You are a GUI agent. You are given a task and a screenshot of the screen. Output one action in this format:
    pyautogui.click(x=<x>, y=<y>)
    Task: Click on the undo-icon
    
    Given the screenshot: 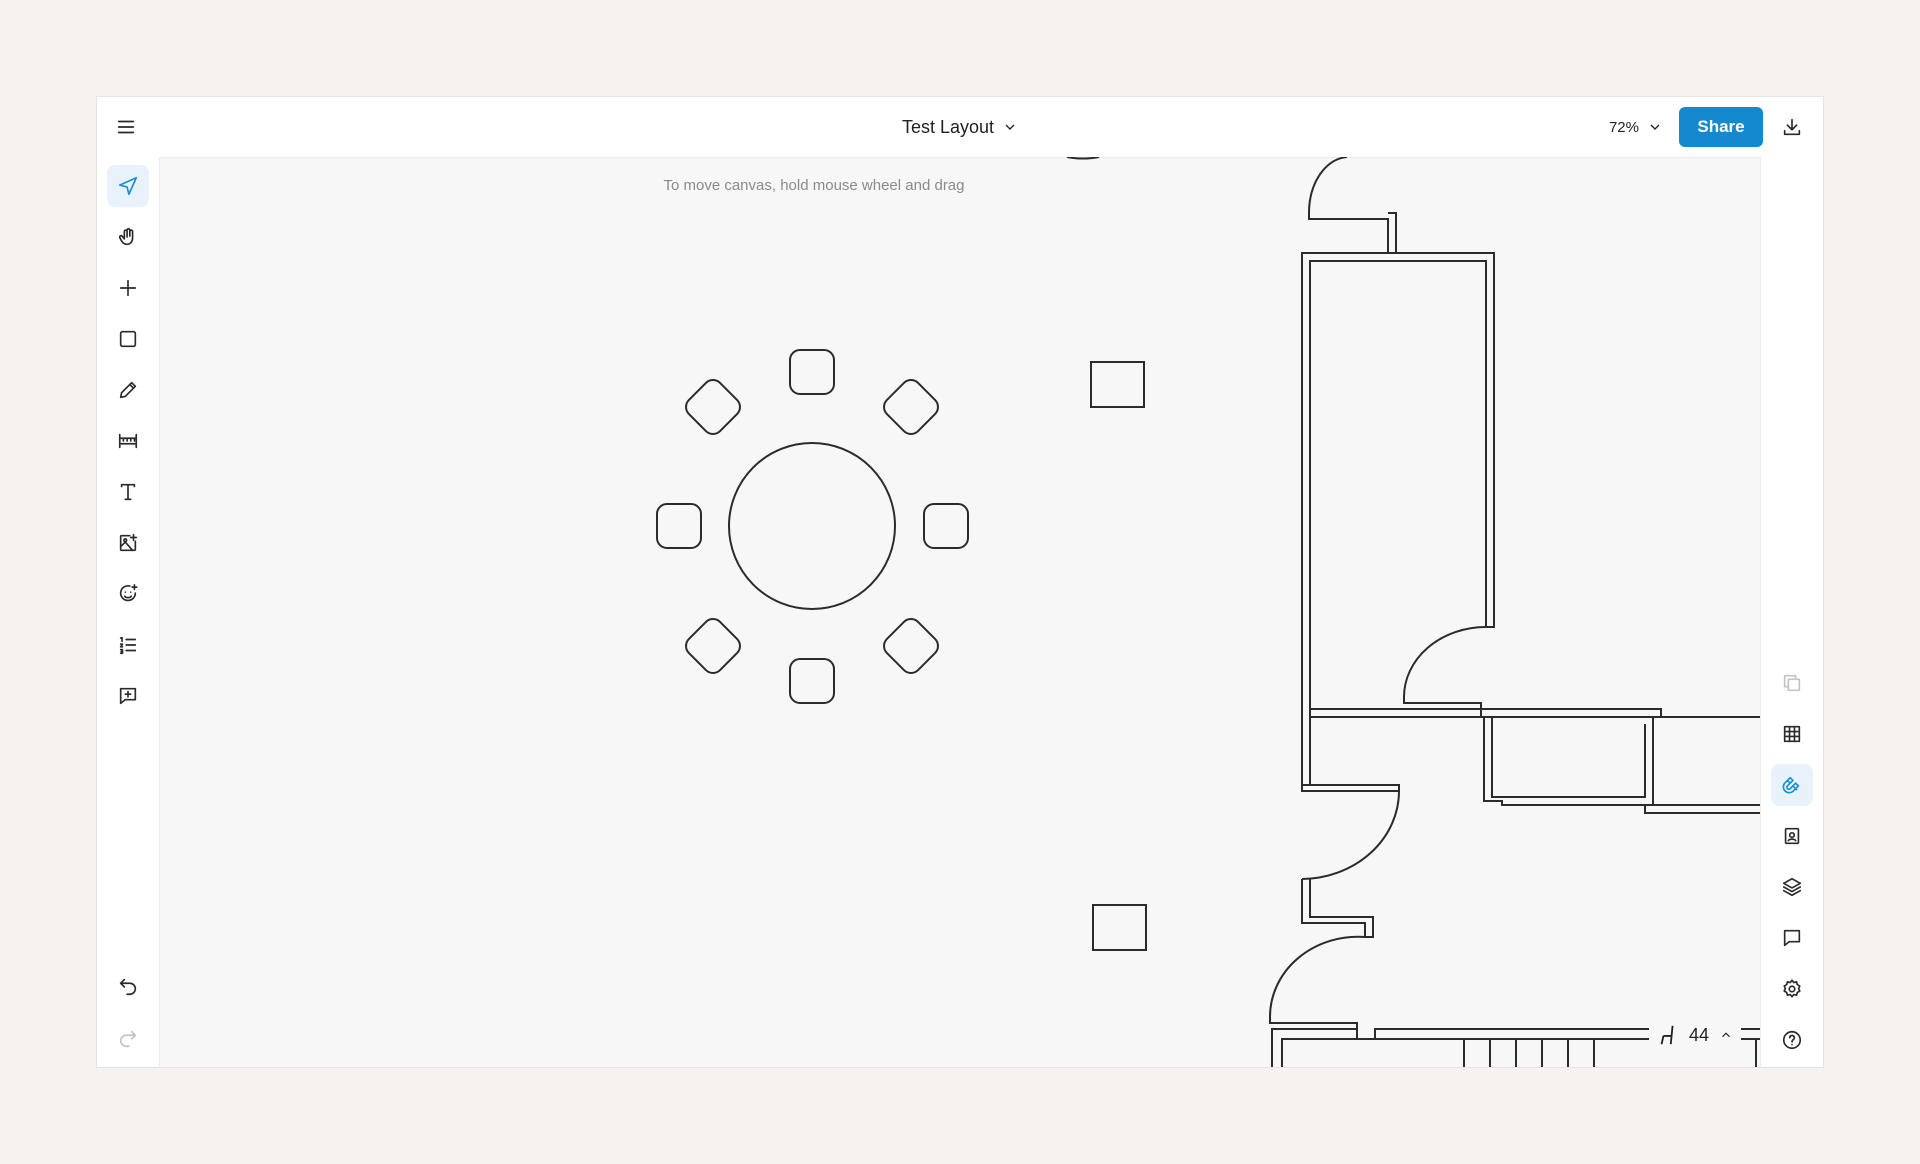 What is the action you would take?
    pyautogui.click(x=128, y=987)
    